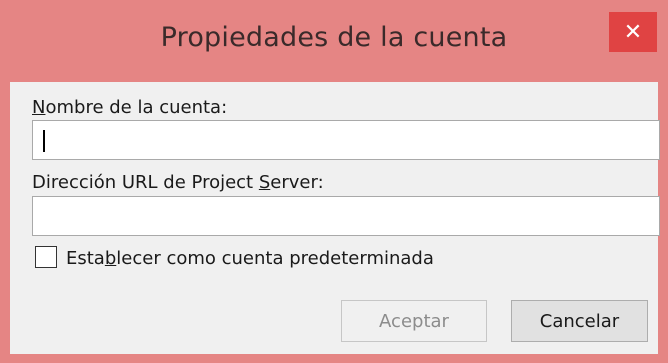 Image resolution: width=668 pixels, height=363 pixels. Describe the element at coordinates (44, 141) in the screenshot. I see `text-caret` at that location.